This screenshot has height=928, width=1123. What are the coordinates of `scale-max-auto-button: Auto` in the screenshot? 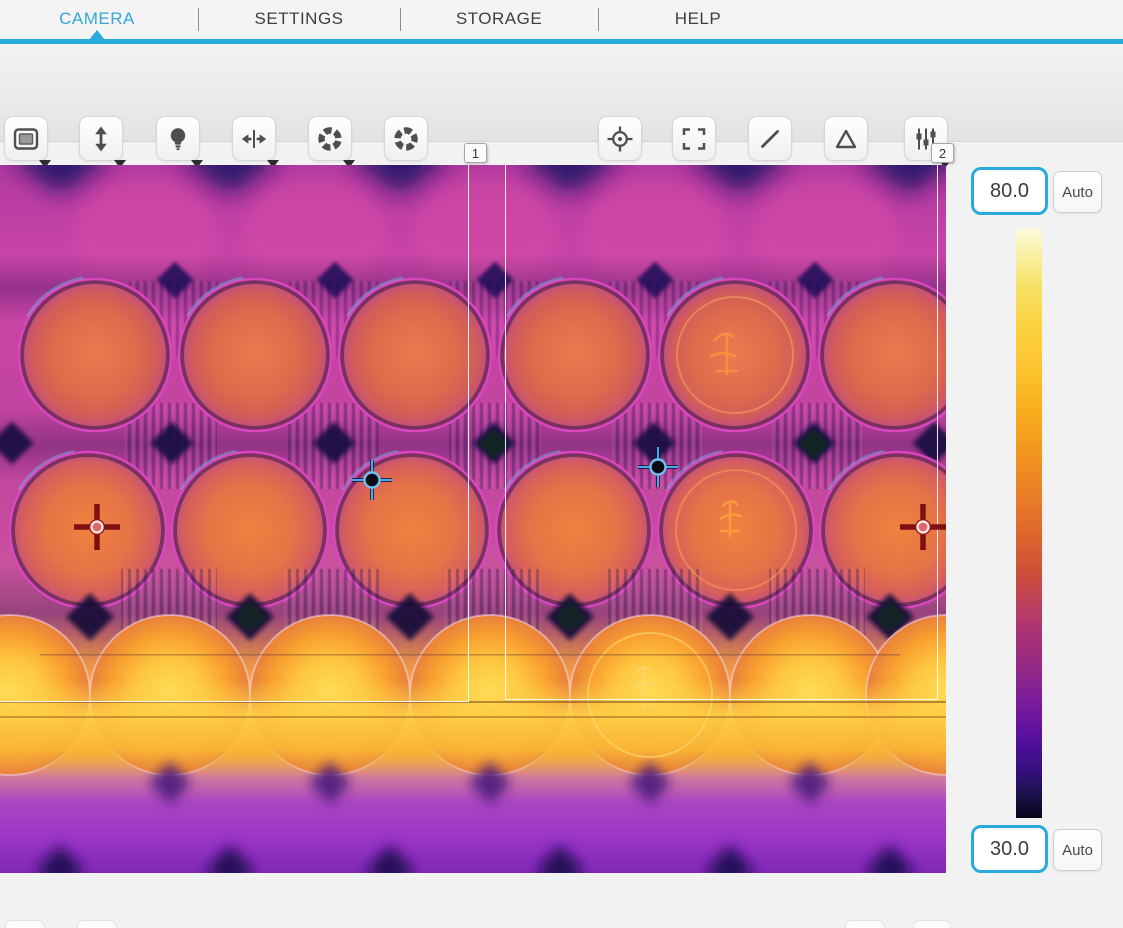 It's located at (1077, 192).